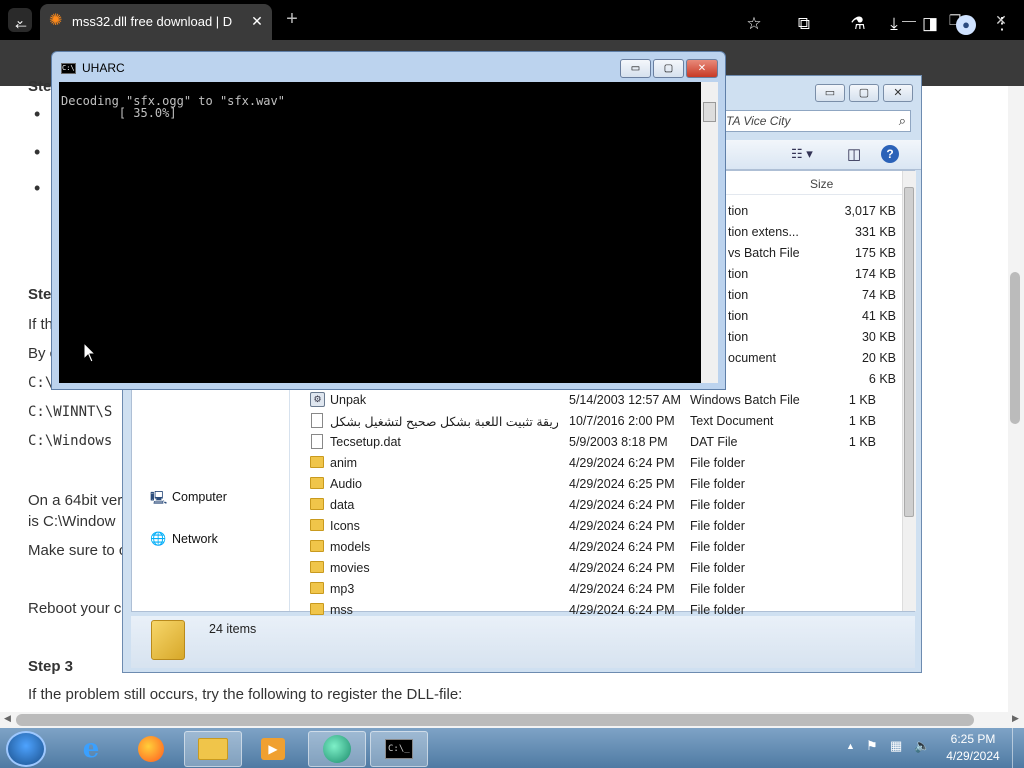 The width and height of the screenshot is (1024, 768). What do you see at coordinates (158, 538) in the screenshot?
I see `network-icon: 🌐` at bounding box center [158, 538].